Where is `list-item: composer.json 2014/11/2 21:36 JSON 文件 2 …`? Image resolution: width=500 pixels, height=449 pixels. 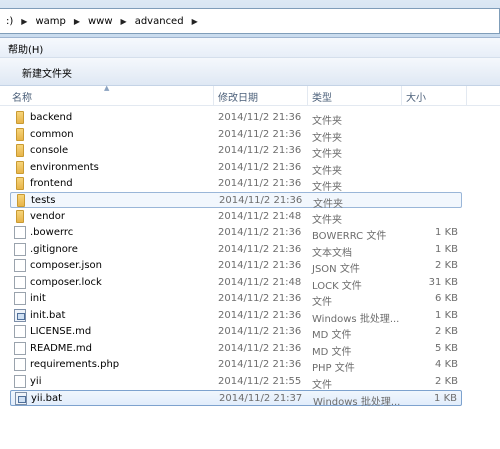
list-item: composer.json 2014/11/2 21:36 JSON 文件 2 … is located at coordinates (236, 266).